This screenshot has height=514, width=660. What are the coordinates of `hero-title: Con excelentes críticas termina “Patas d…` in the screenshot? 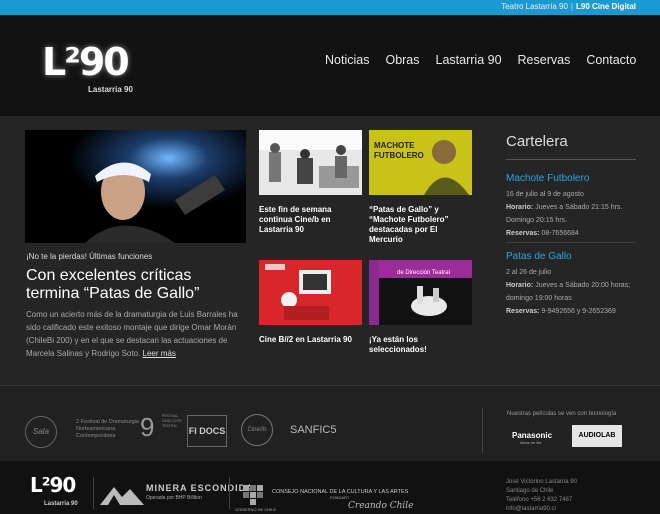 It's located at (136, 285).